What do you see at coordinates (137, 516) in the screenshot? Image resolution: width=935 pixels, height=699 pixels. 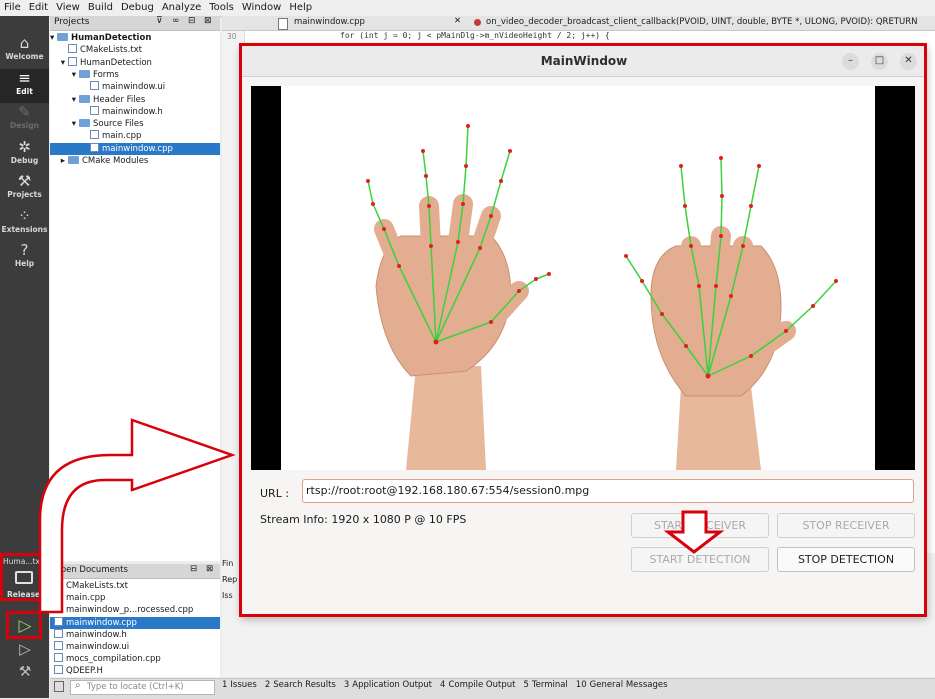 I see `curved-arrow-icon` at bounding box center [137, 516].